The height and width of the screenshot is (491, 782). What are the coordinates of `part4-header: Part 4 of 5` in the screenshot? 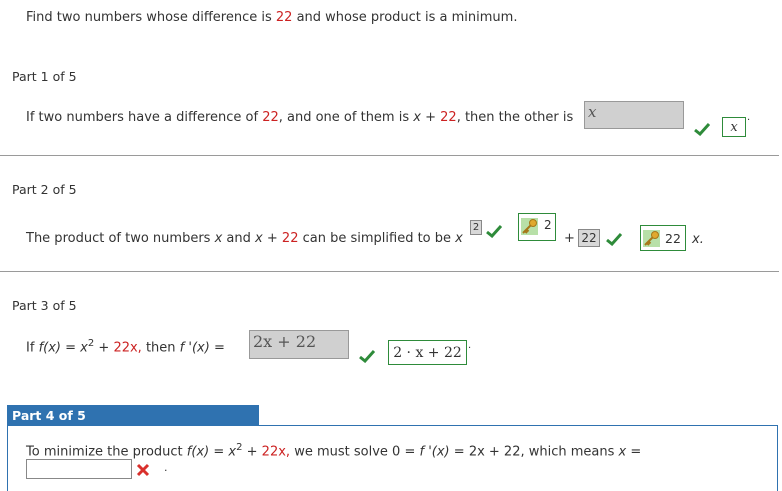 It's located at (49, 415).